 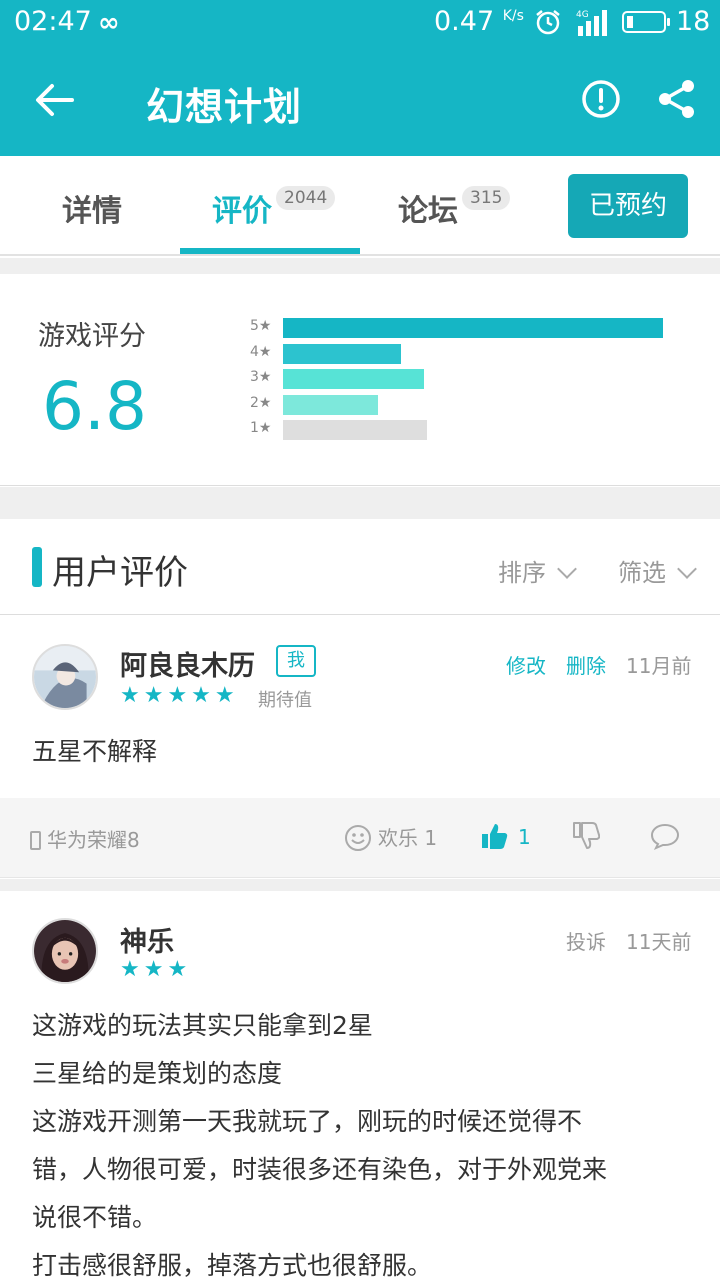 I want to click on review-content: 五星不解释, so click(x=362, y=752).